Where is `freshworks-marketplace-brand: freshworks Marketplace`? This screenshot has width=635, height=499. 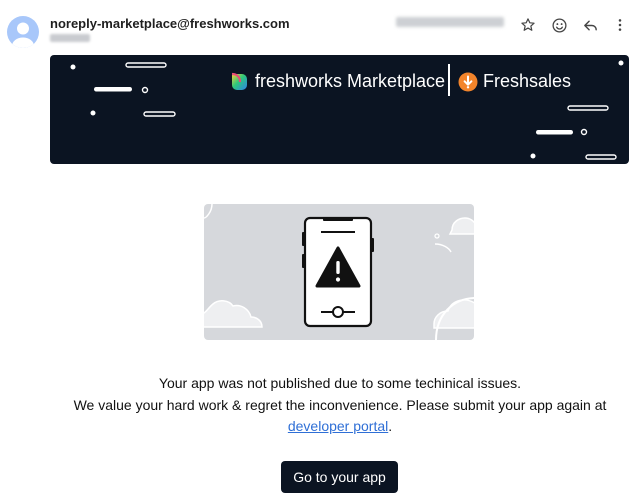 freshworks-marketplace-brand: freshworks Marketplace is located at coordinates (337, 81).